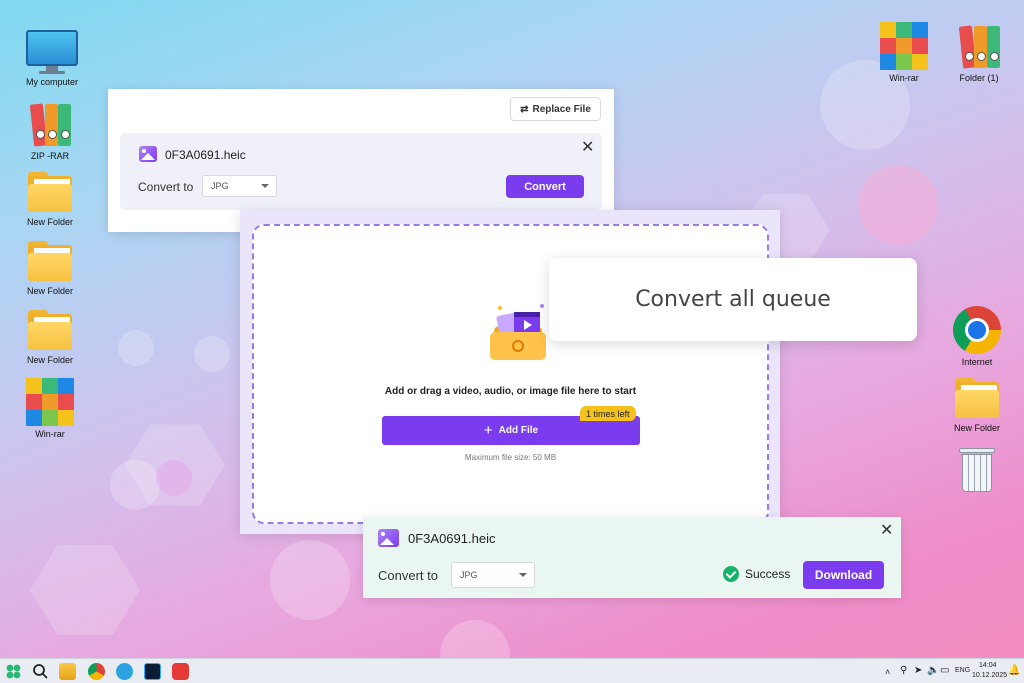 The width and height of the screenshot is (1024, 683). I want to click on telegram-tray-icon: ➤, so click(918, 670).